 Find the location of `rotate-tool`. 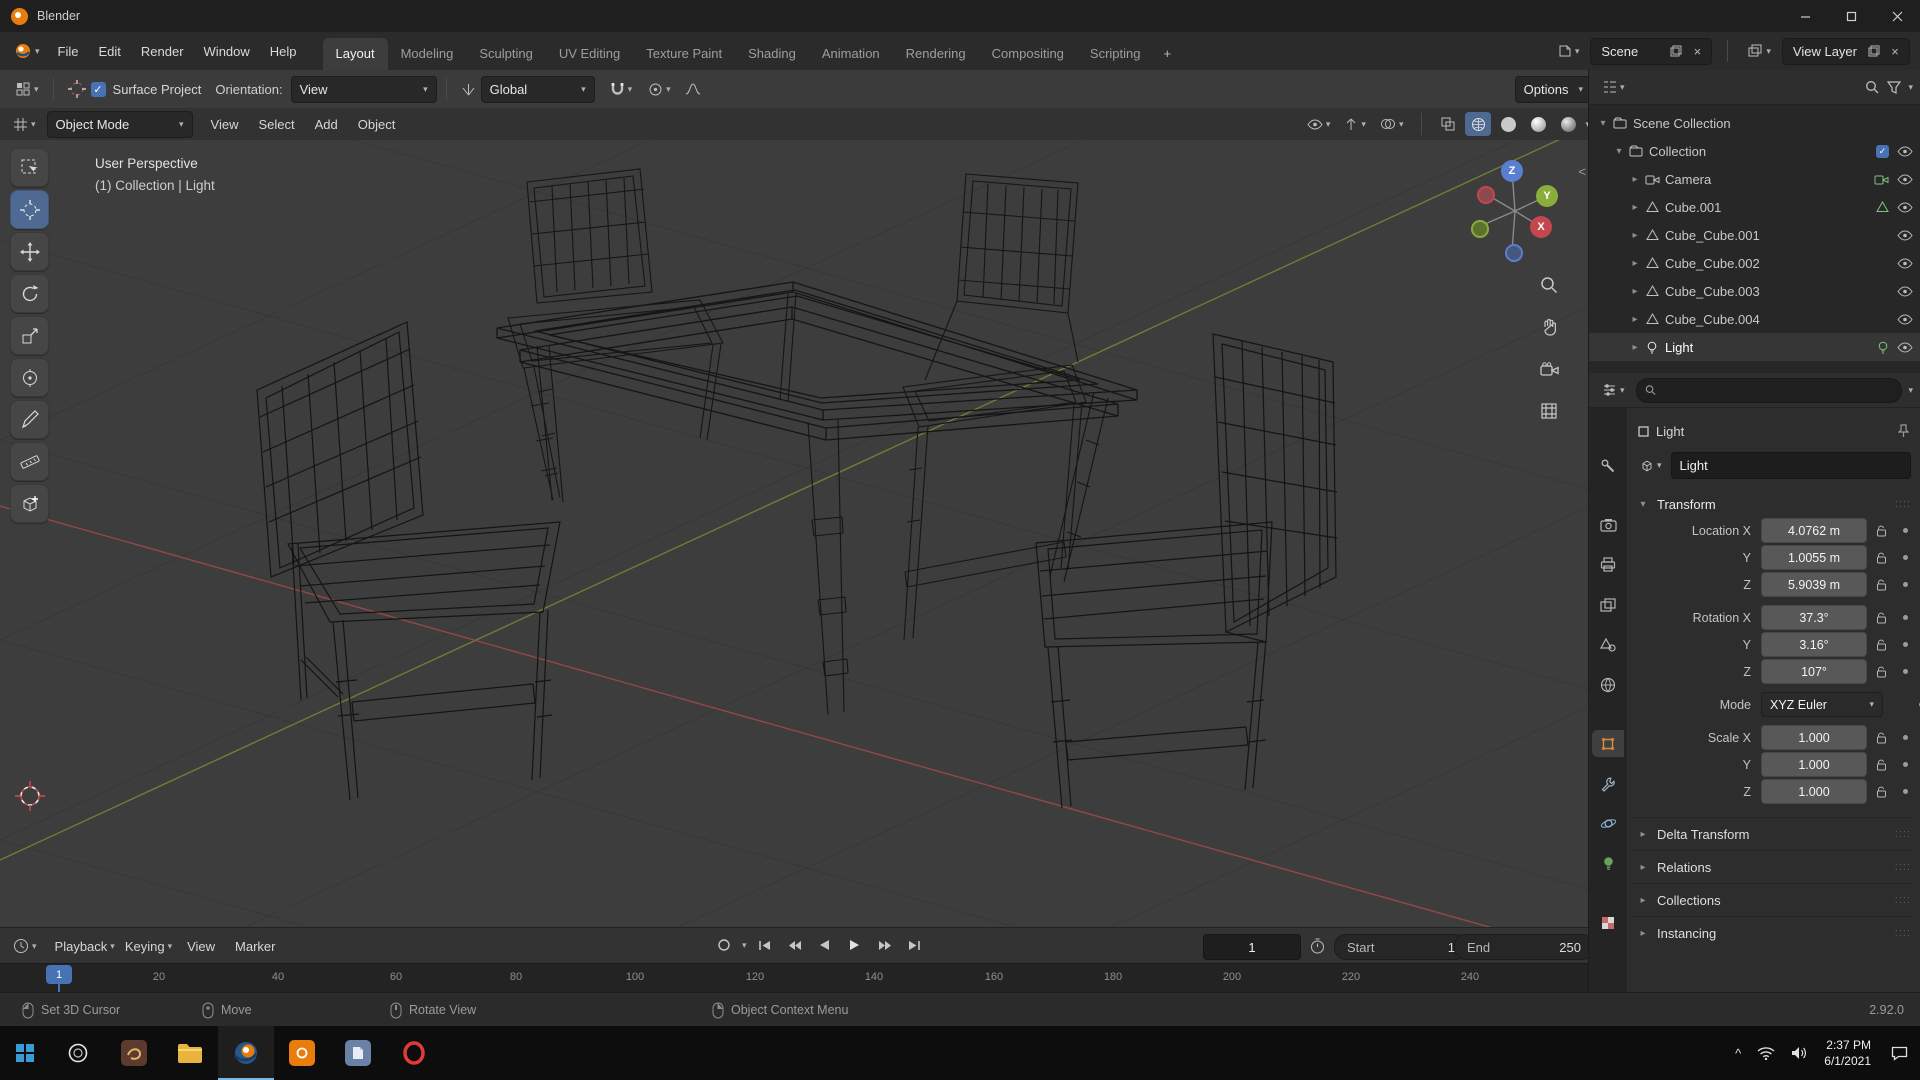

rotate-tool is located at coordinates (29, 293).